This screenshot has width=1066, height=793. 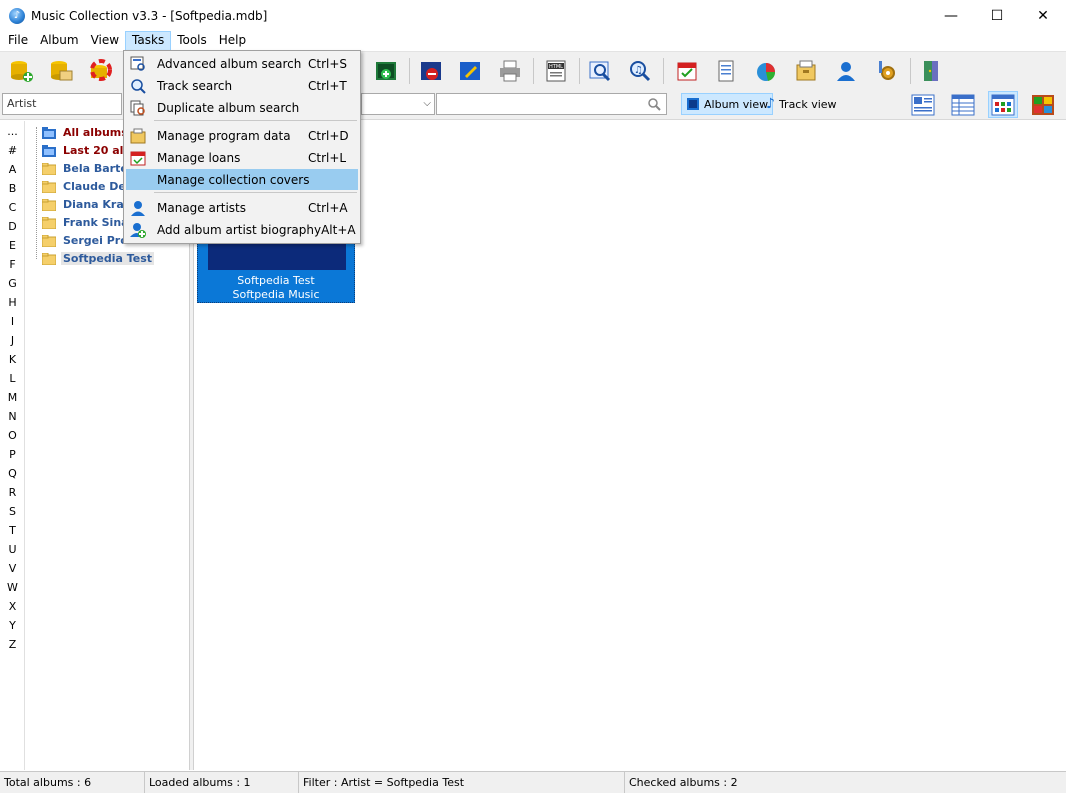 What do you see at coordinates (12, 169) in the screenshot?
I see `alphabet-letter: A` at bounding box center [12, 169].